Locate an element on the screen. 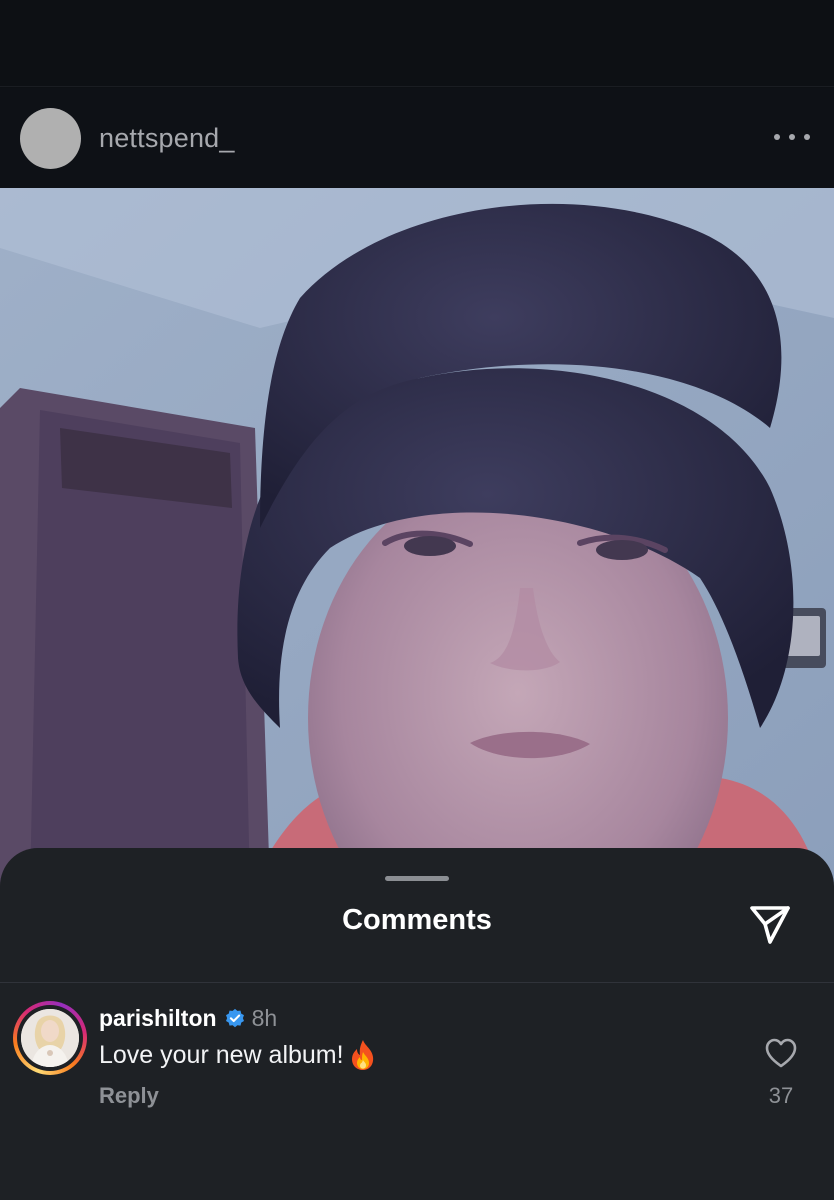 The image size is (834, 1200). fire-emoji-icon is located at coordinates (362, 1055).